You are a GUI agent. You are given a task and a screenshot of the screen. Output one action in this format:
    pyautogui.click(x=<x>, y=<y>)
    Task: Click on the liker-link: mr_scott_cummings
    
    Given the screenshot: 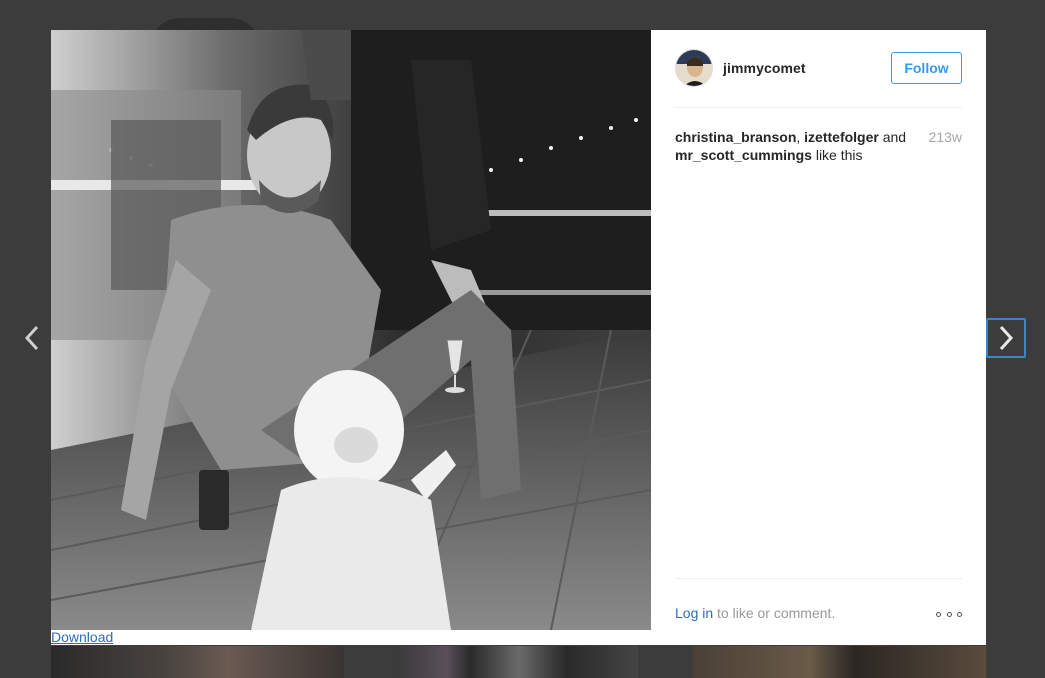 What is the action you would take?
    pyautogui.click(x=743, y=155)
    